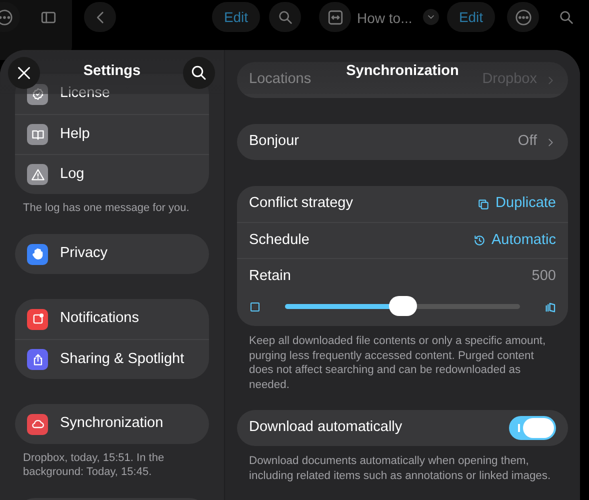 Image resolution: width=589 pixels, height=500 pixels. I want to click on close-button, so click(24, 73).